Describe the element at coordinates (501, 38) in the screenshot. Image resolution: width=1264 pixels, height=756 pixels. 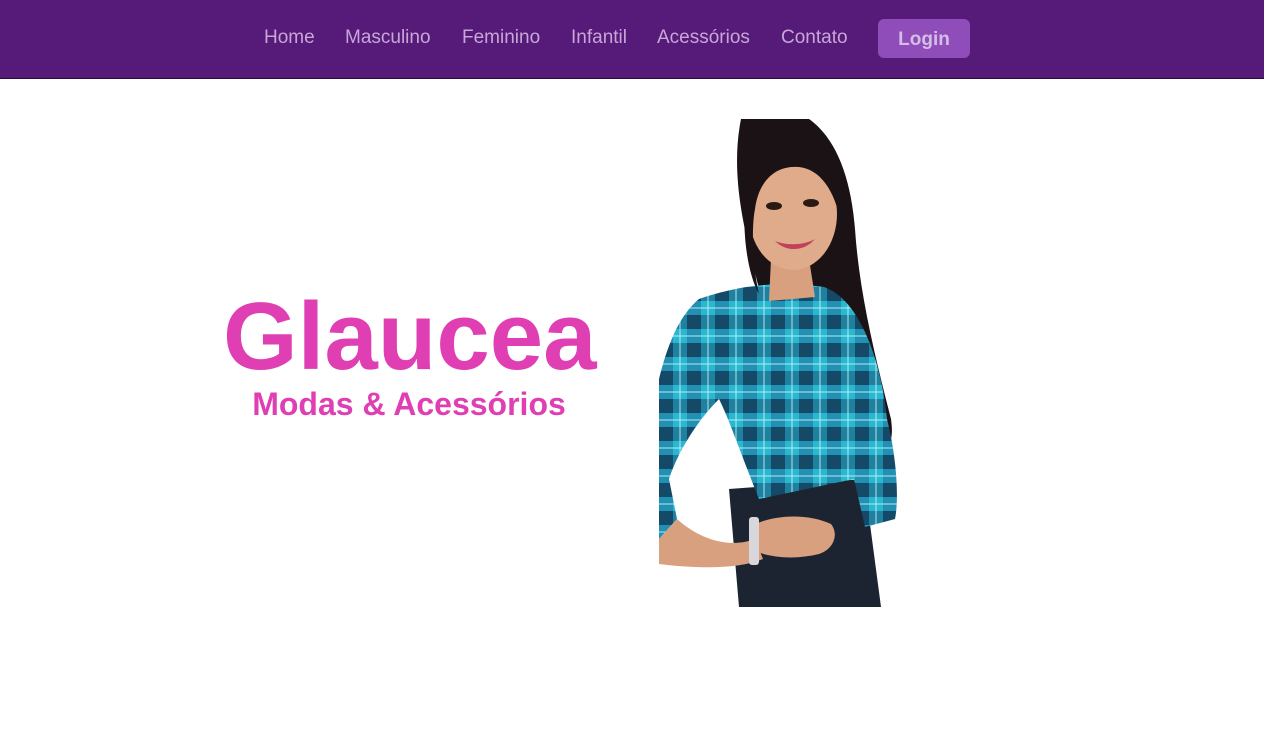
I see `nav-feminino-link: Feminino` at that location.